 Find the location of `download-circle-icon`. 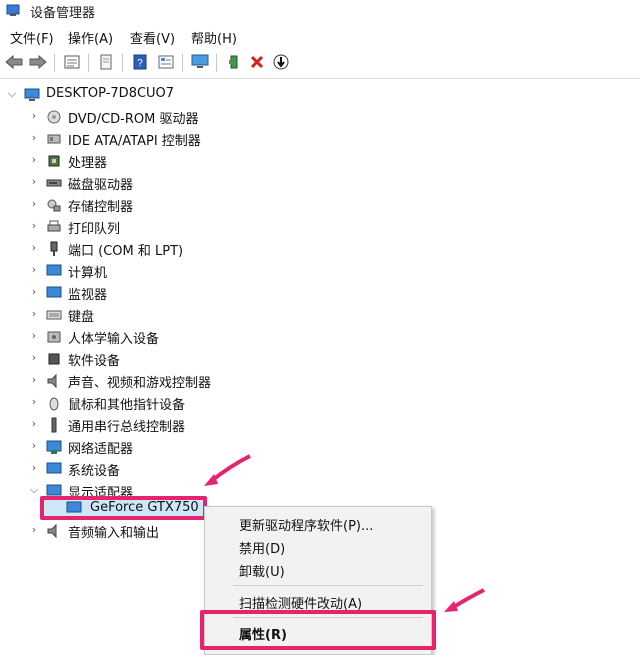

download-circle-icon is located at coordinates (281, 62).